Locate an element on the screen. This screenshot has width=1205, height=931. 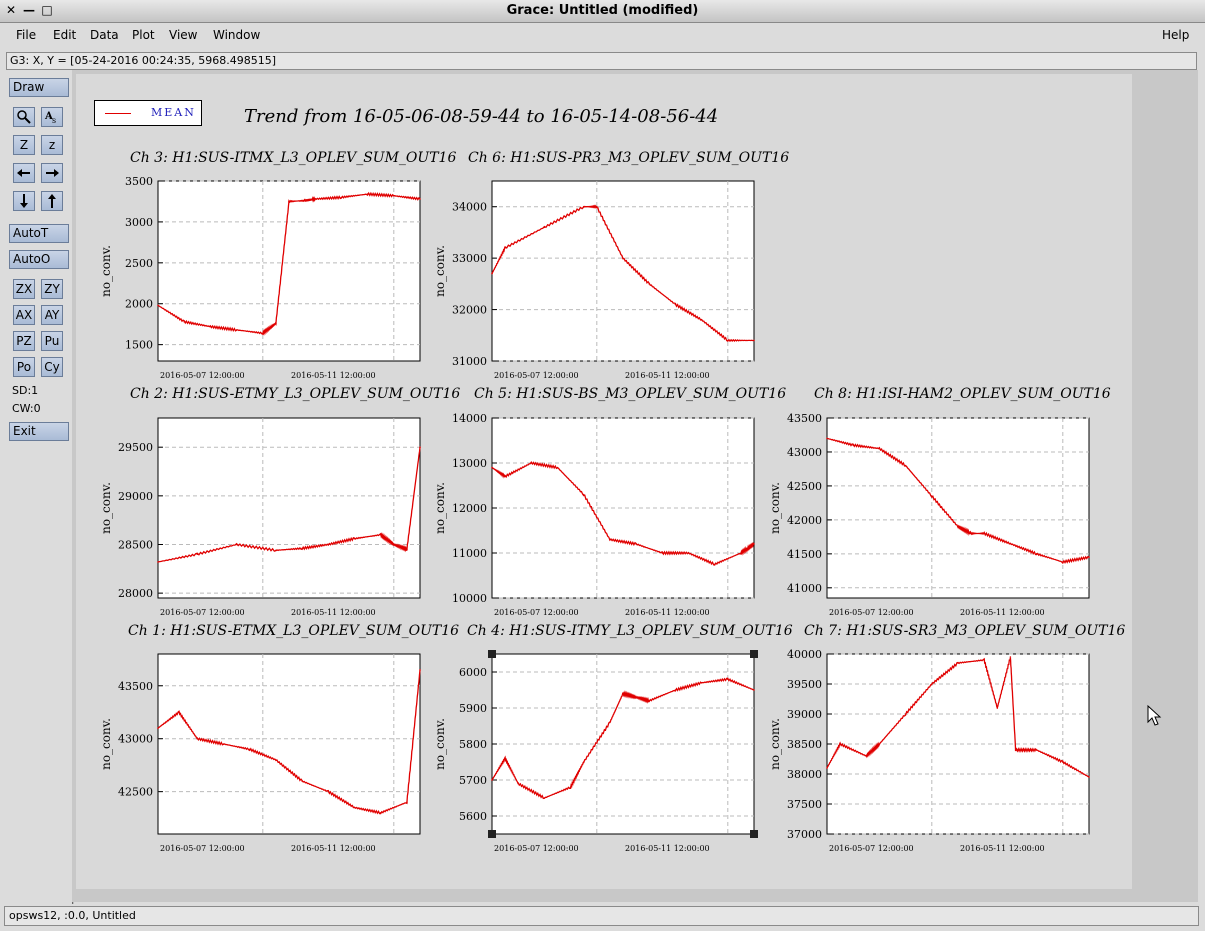
svg-text: s is located at coordinates (54, 120).